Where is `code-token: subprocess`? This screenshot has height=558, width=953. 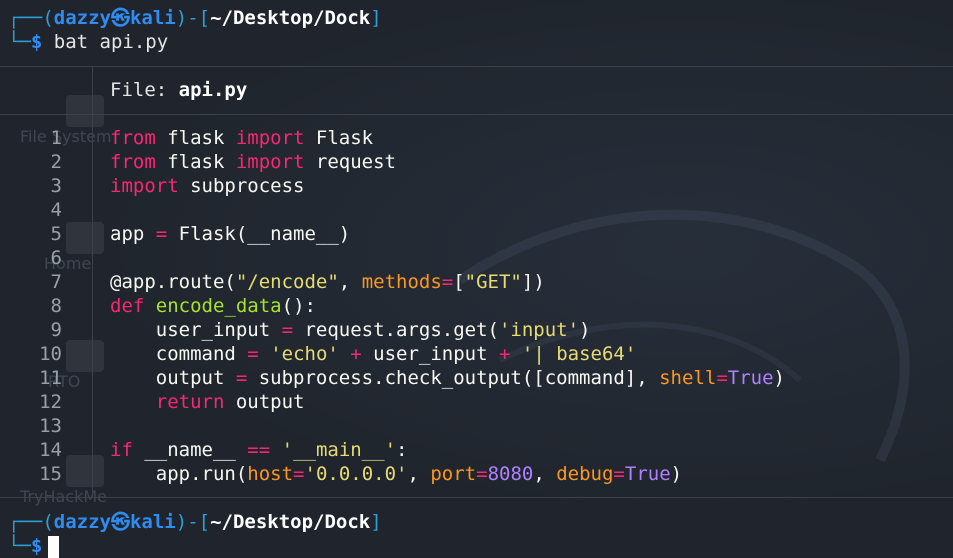 code-token: subprocess is located at coordinates (241, 186).